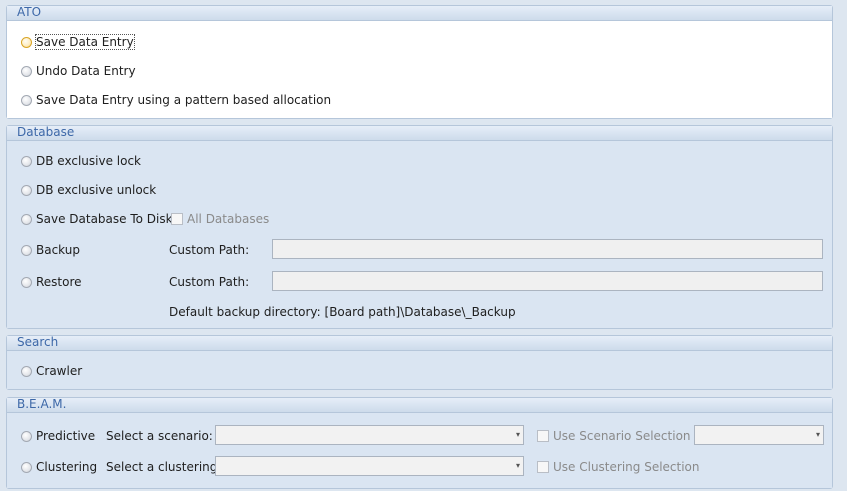 The image size is (847, 491). Describe the element at coordinates (419, 133) in the screenshot. I see `database-group-header: Database` at that location.